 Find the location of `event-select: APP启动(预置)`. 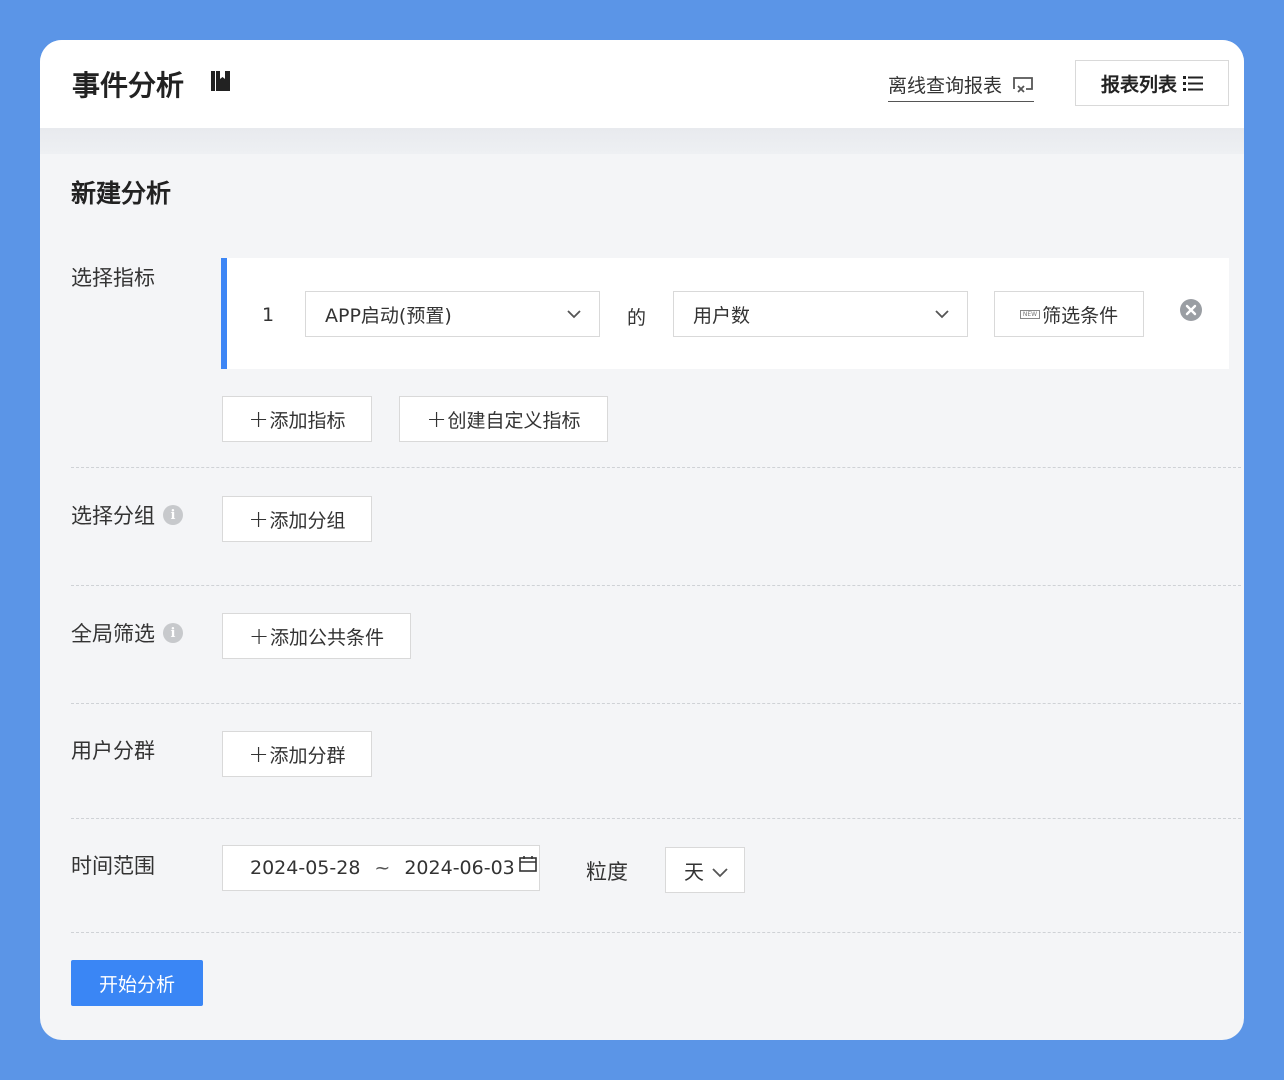

event-select: APP启动(预置) is located at coordinates (452, 314).